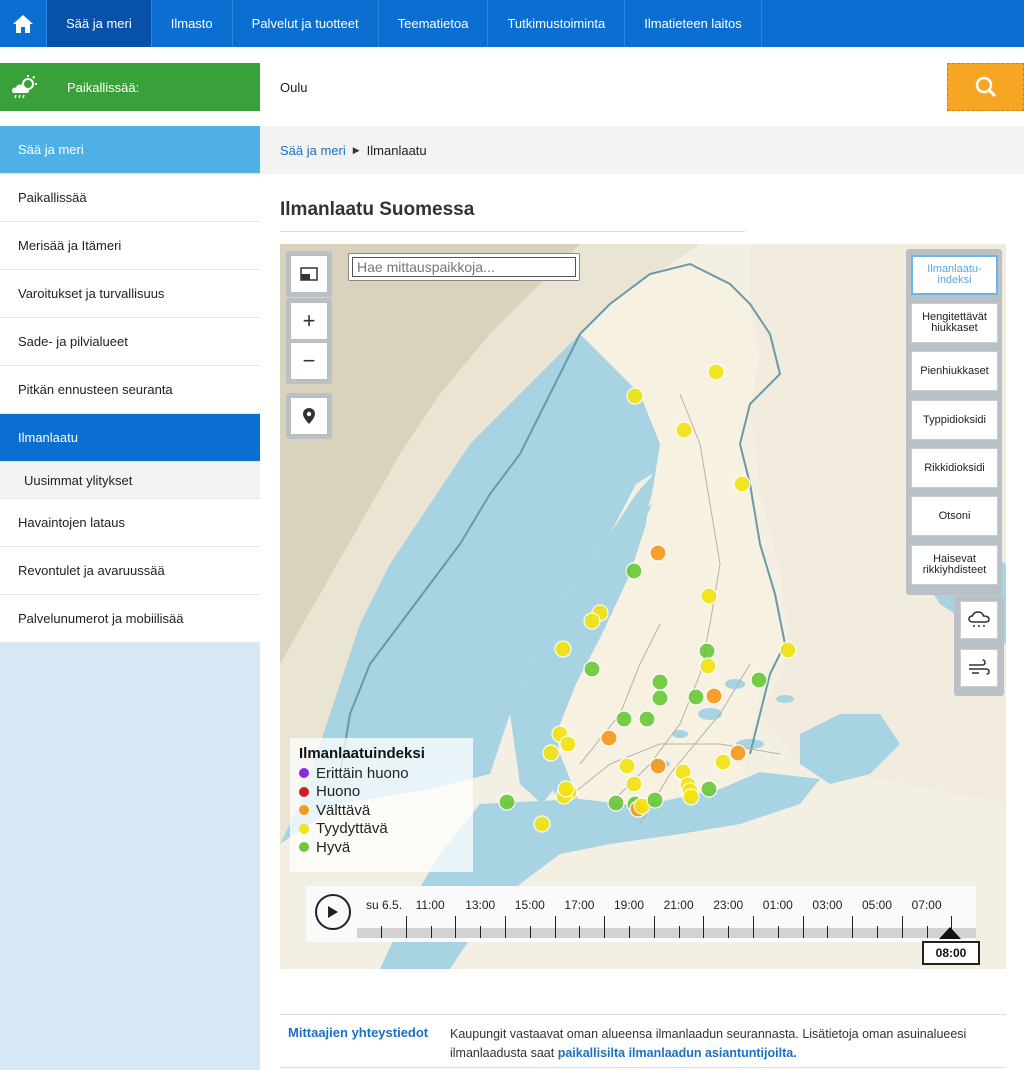 This screenshot has width=1024, height=1070. What do you see at coordinates (130, 438) in the screenshot?
I see `sidebar-item-ilmanlaatu: Ilmanlaatu` at bounding box center [130, 438].